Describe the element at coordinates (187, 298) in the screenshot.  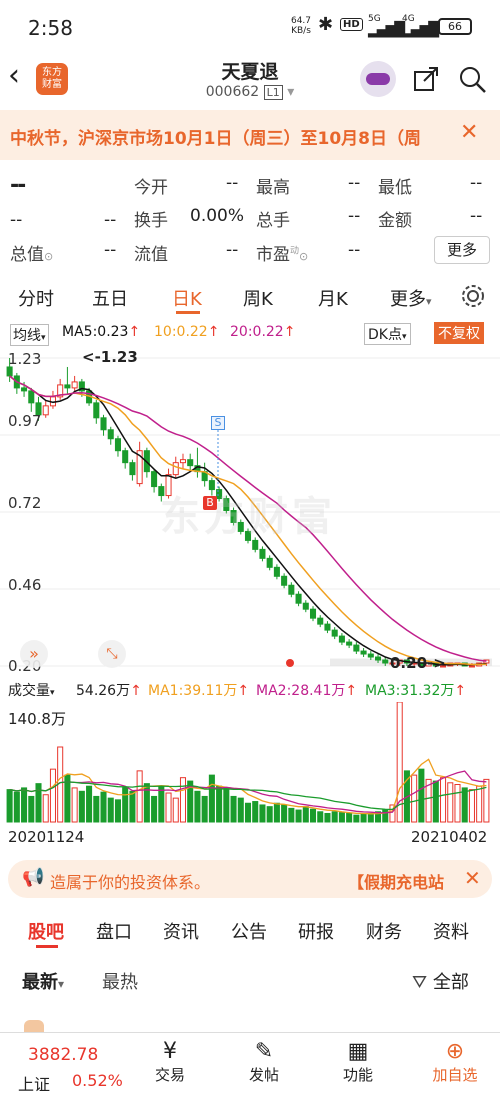
I see `tab-daily-k: 日K` at that location.